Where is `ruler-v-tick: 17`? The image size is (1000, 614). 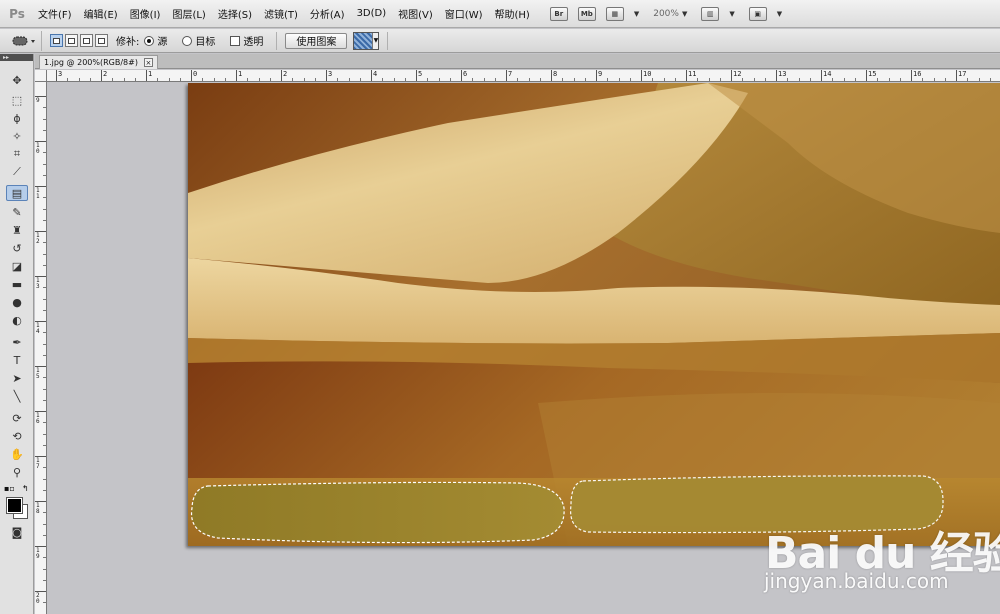
ruler-v-tick: 17 is located at coordinates (40, 463).